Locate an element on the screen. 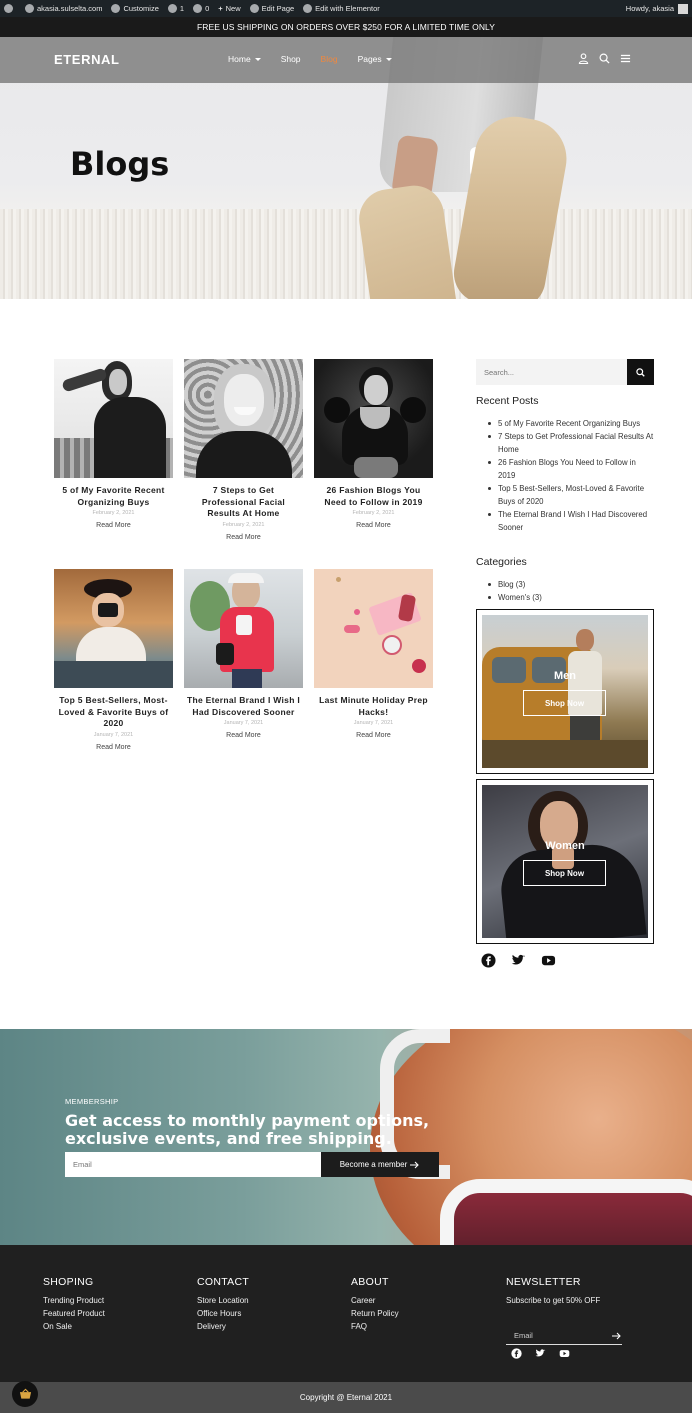  admin-comments-link: 0 is located at coordinates (201, 8).